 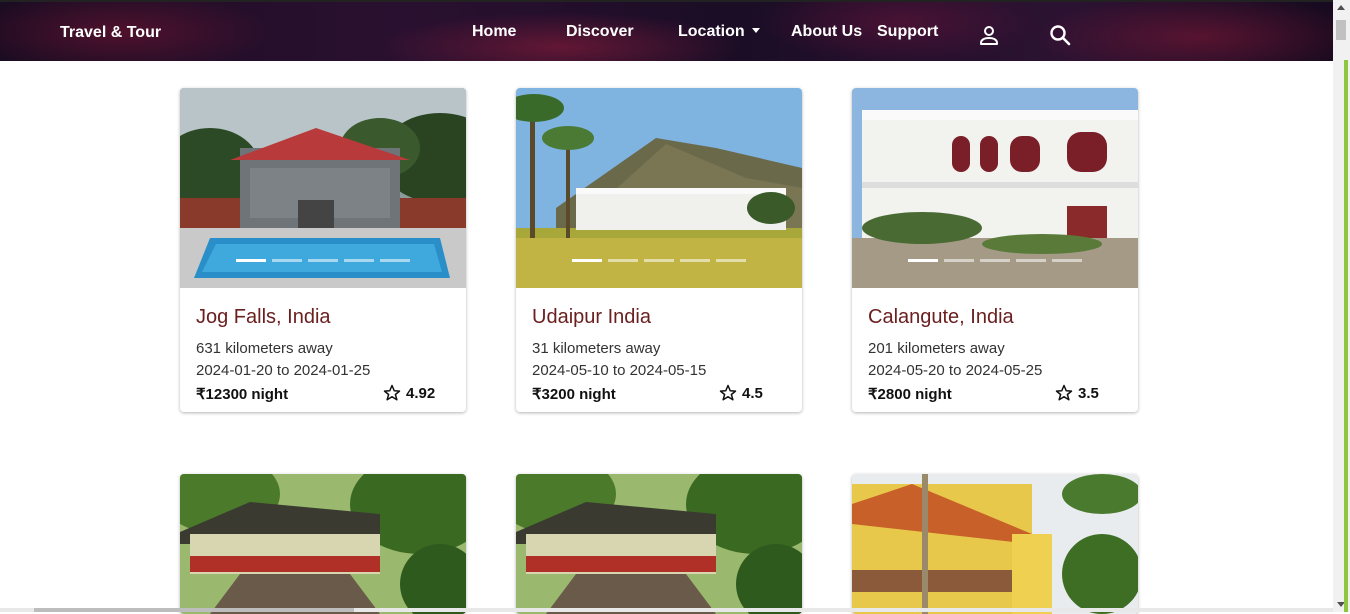 What do you see at coordinates (936, 348) in the screenshot?
I see `listing-distance: 201 kilometers away` at bounding box center [936, 348].